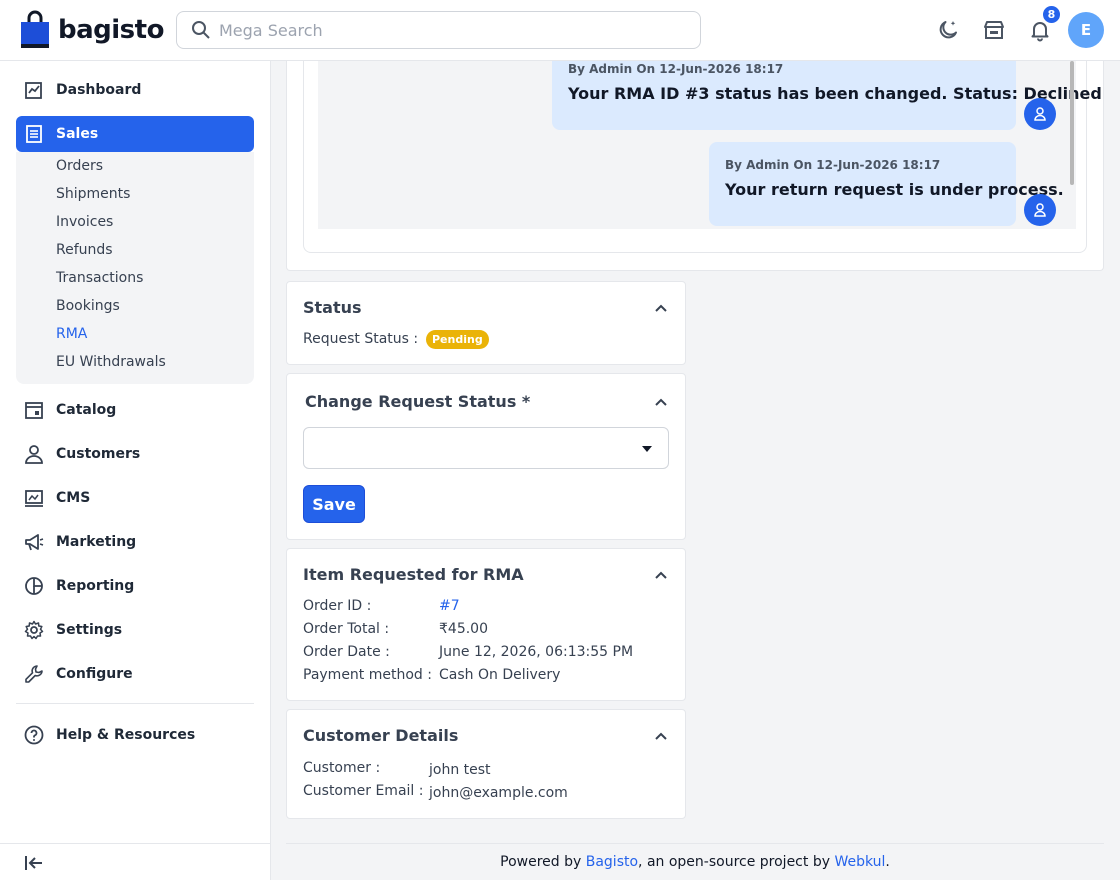 The width and height of the screenshot is (1120, 880). What do you see at coordinates (79, 166) in the screenshot?
I see `submenu-item-orders: Orders` at bounding box center [79, 166].